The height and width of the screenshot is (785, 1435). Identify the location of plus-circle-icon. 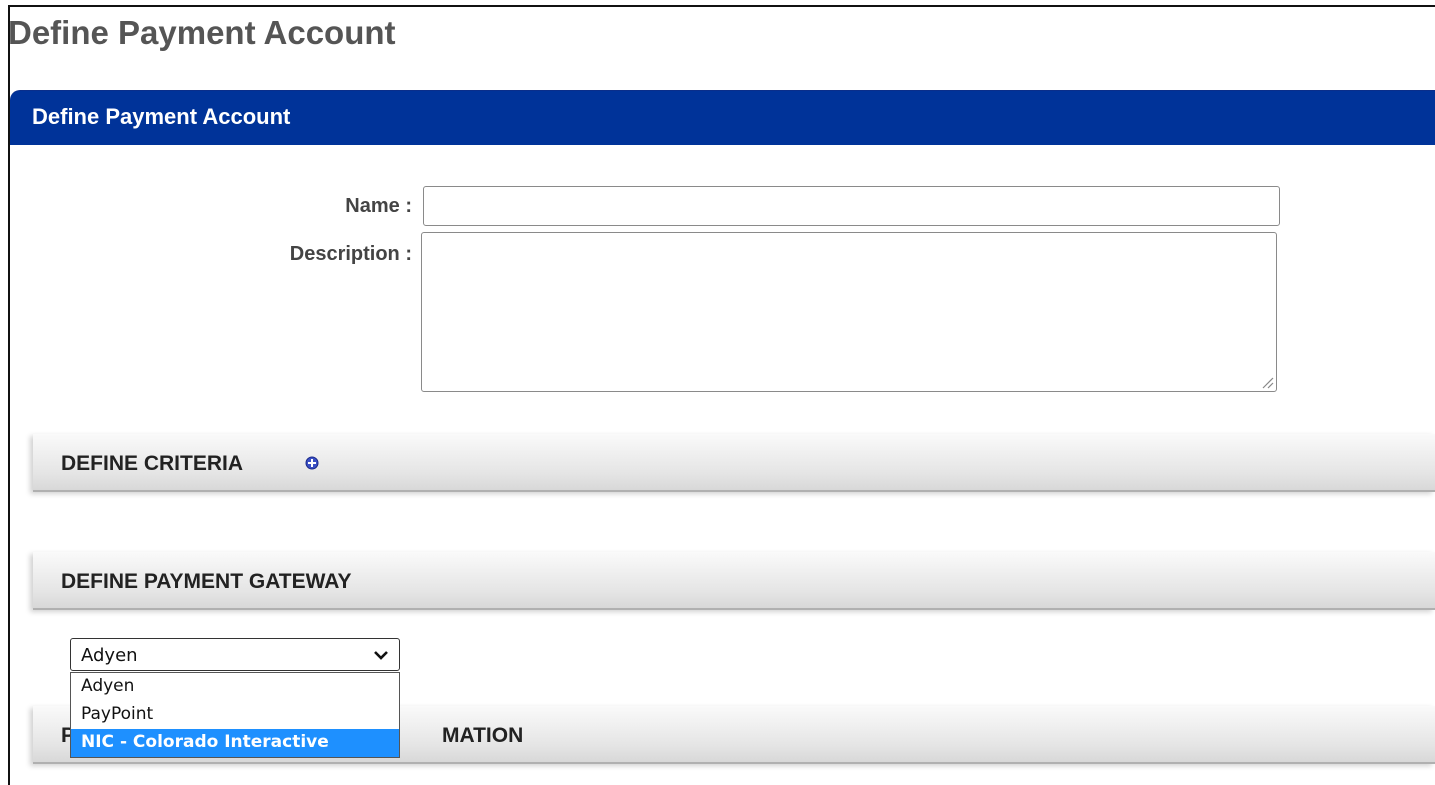
(312, 463).